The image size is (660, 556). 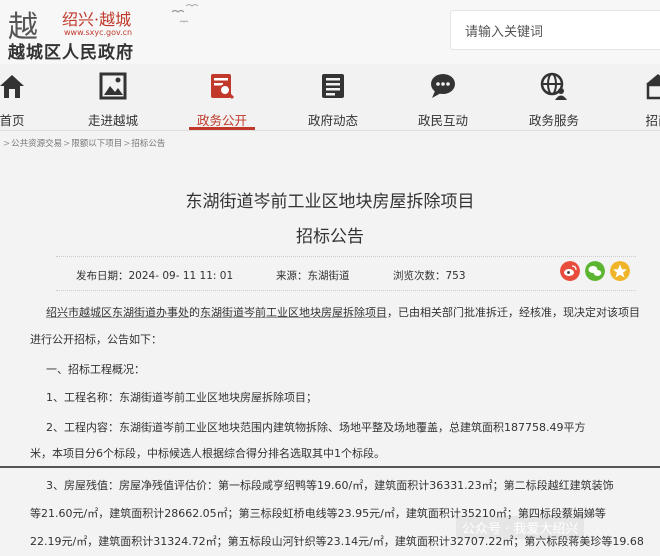 What do you see at coordinates (333, 86) in the screenshot?
I see `news-icon` at bounding box center [333, 86].